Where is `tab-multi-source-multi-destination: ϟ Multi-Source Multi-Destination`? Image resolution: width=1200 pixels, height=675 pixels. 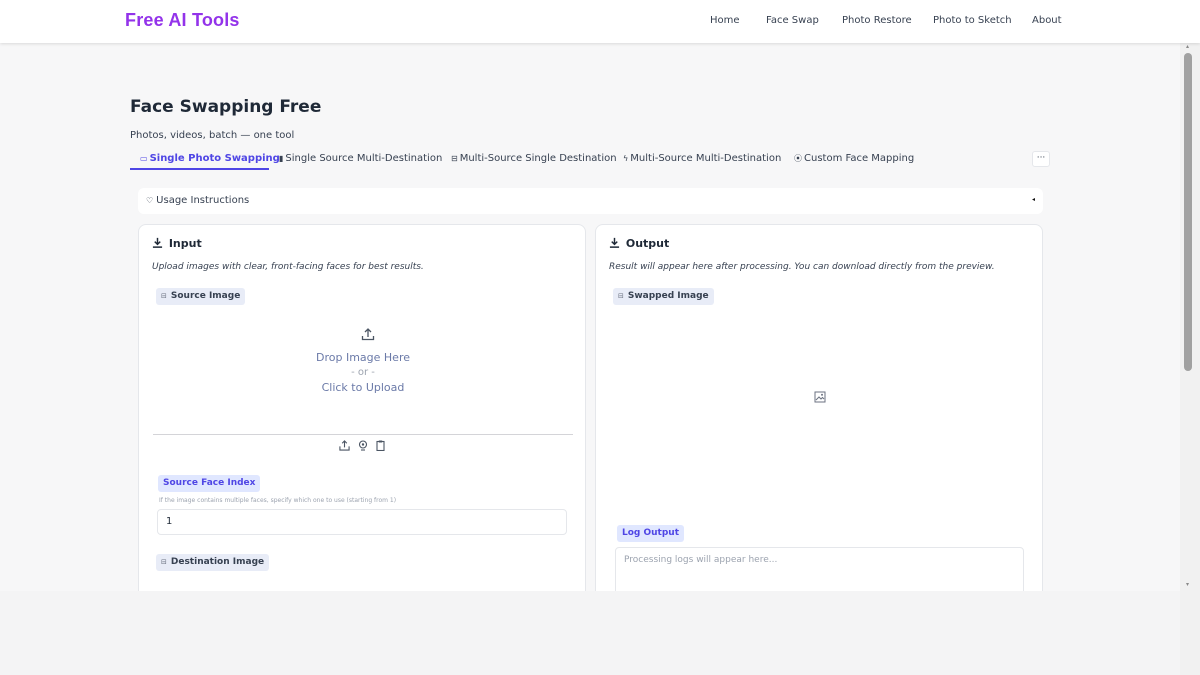 tab-multi-source-multi-destination: ϟ Multi-Source Multi-Destination is located at coordinates (702, 158).